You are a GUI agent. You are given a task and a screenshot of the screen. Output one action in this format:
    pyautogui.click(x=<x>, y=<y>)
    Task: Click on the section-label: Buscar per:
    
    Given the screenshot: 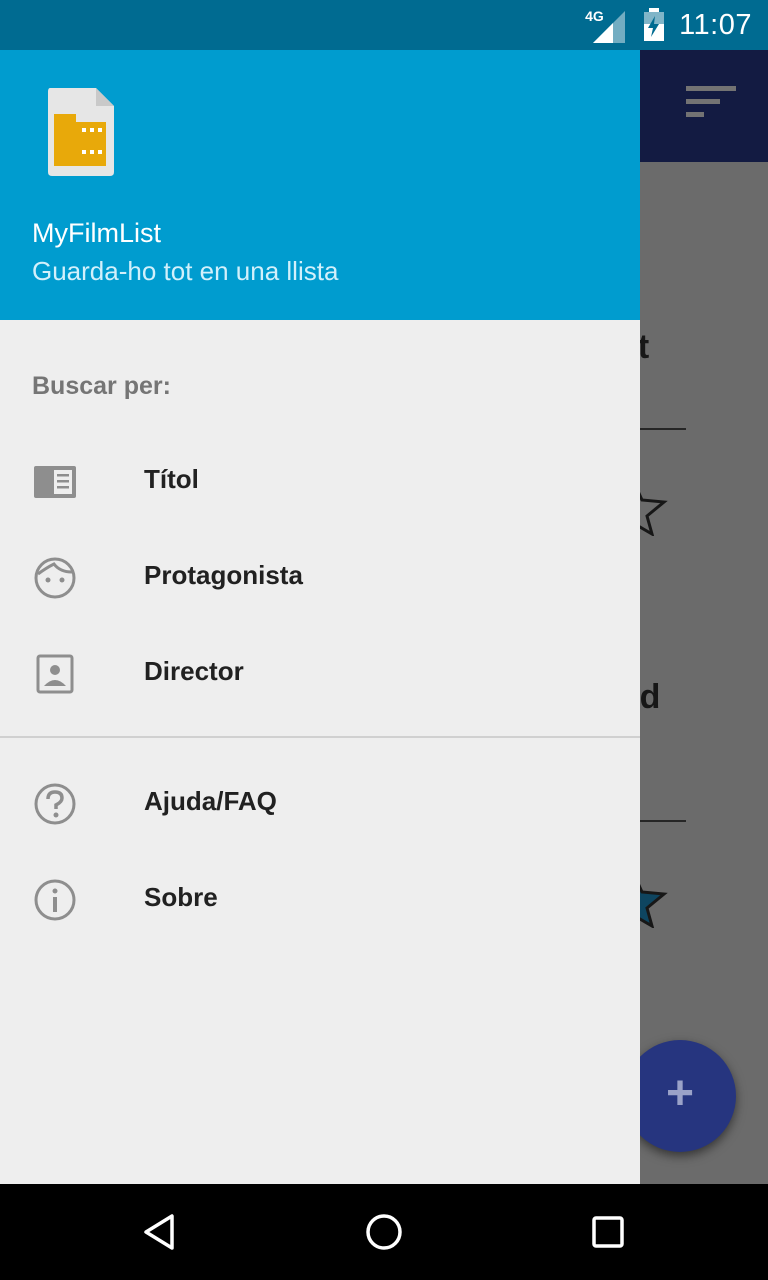 What is the action you would take?
    pyautogui.click(x=101, y=386)
    